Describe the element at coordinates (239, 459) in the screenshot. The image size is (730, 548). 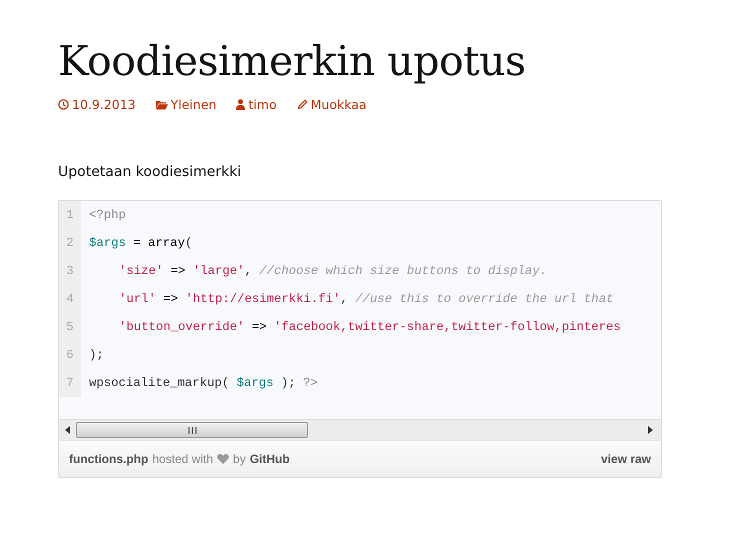
I see `footer-text: by` at that location.